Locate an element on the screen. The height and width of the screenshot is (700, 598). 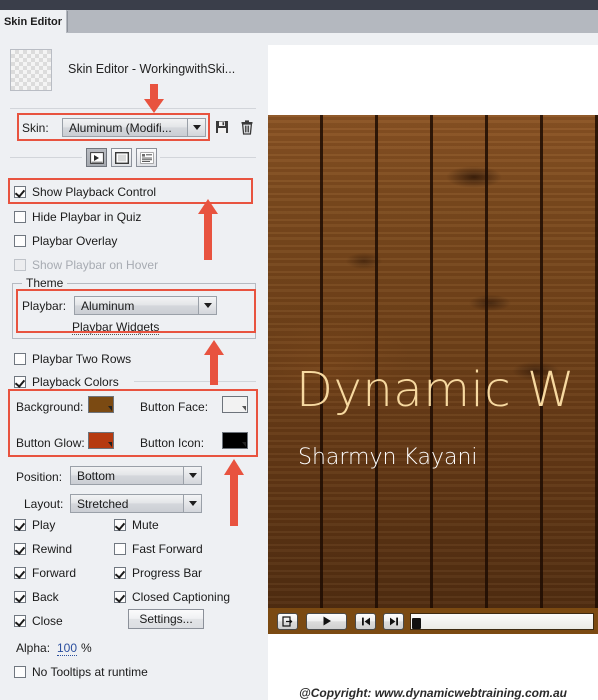
save-skin-button is located at coordinates (222, 127).